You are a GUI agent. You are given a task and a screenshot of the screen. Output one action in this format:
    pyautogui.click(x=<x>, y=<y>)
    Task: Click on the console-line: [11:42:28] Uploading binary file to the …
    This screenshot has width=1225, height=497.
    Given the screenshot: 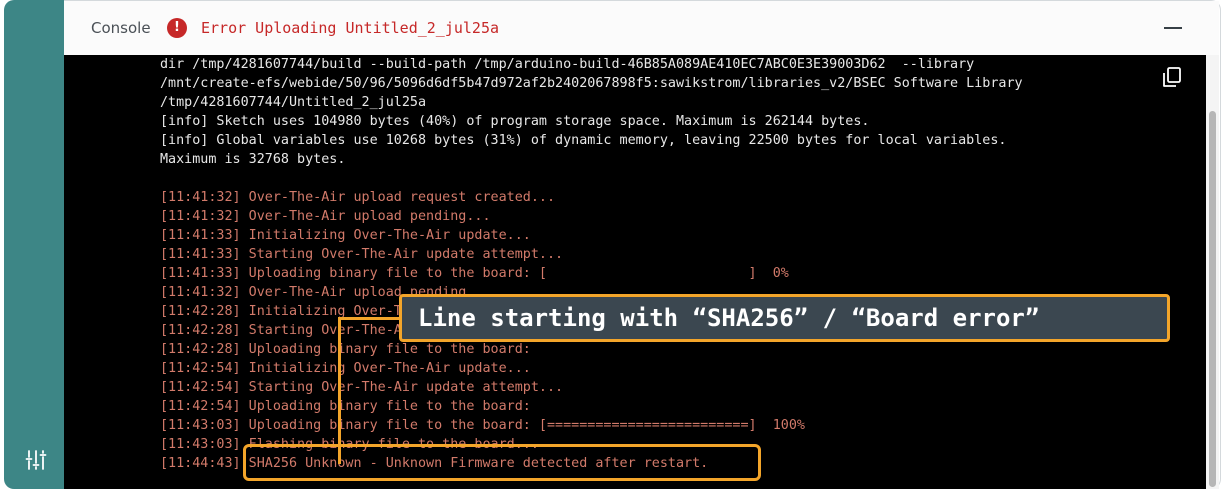 What is the action you would take?
    pyautogui.click(x=345, y=349)
    